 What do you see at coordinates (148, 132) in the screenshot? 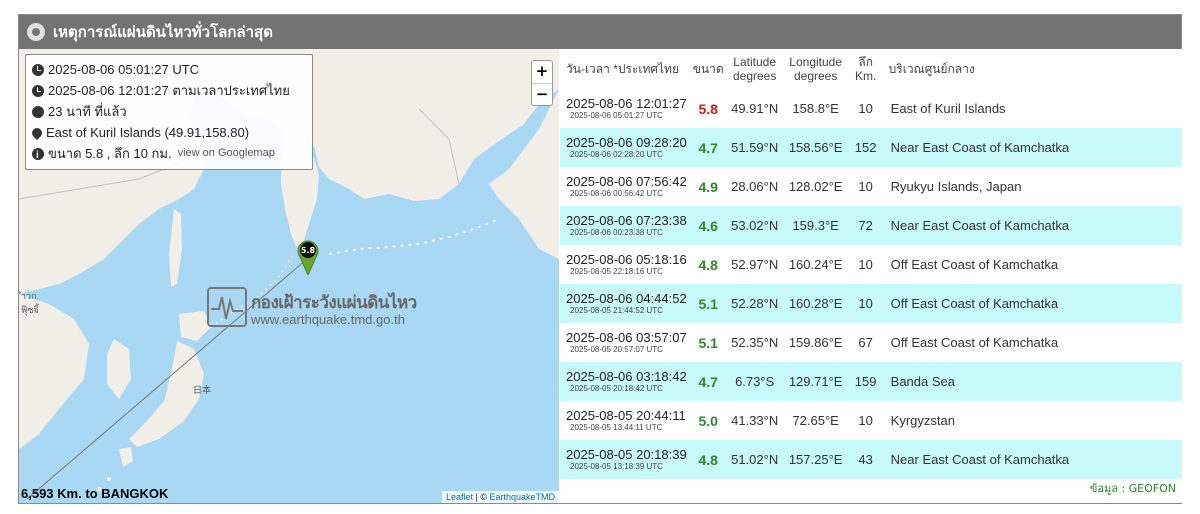
I see `info-location: East of Kuril Islands (49.91,158.80)` at bounding box center [148, 132].